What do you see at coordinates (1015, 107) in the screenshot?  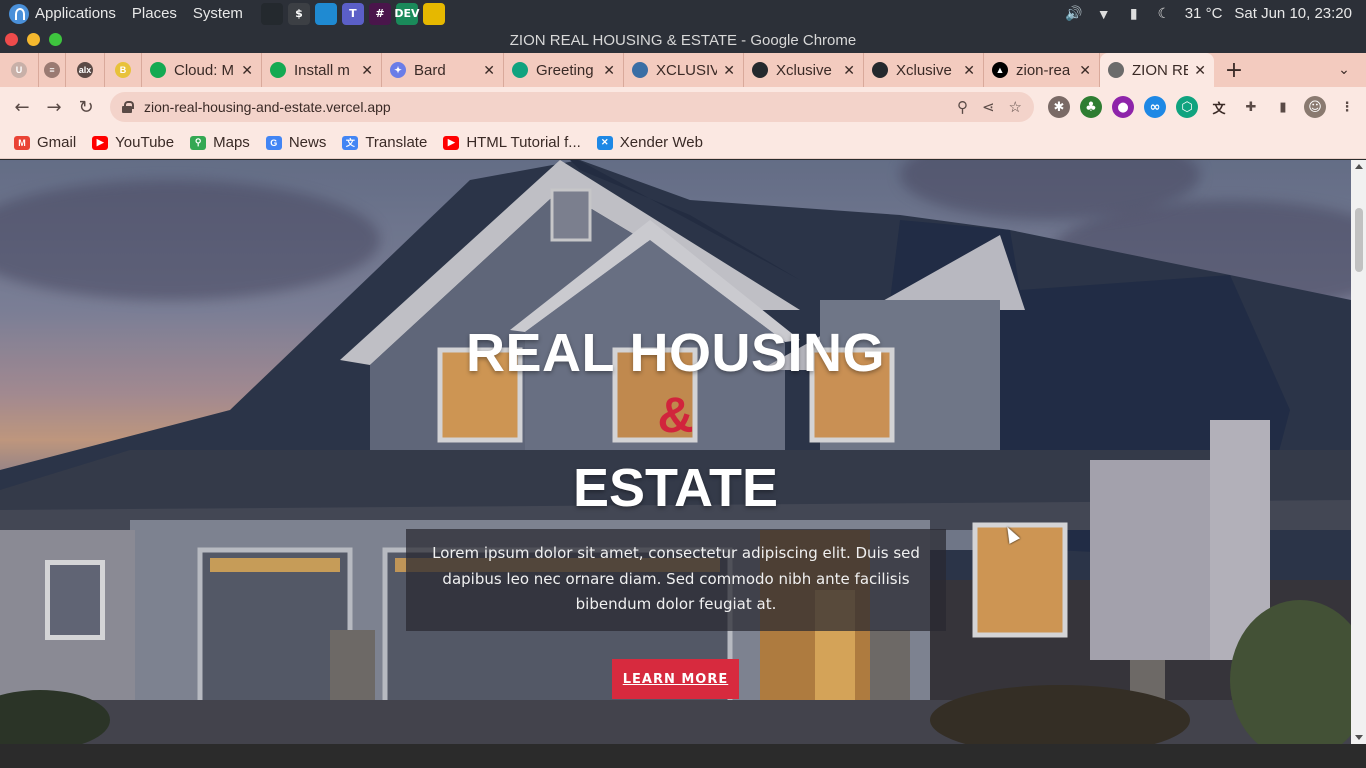 I see `bookmark-star-icon: ☆` at bounding box center [1015, 107].